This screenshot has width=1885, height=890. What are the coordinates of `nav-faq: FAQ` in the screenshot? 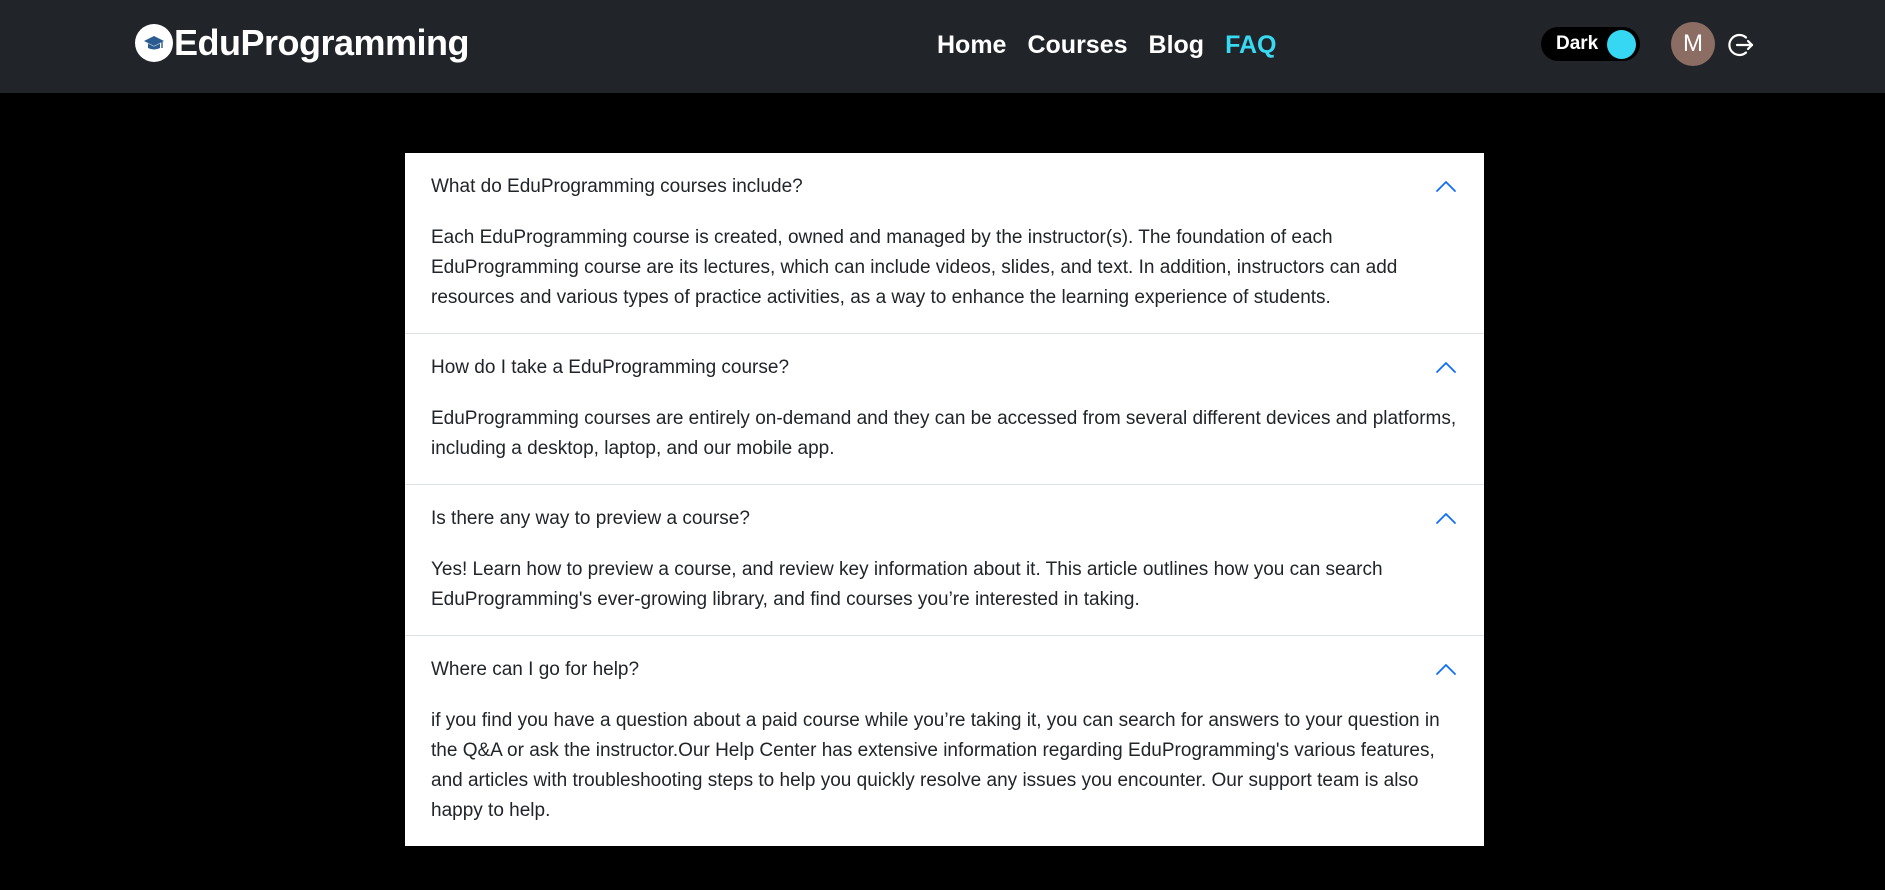 It's located at (1250, 45).